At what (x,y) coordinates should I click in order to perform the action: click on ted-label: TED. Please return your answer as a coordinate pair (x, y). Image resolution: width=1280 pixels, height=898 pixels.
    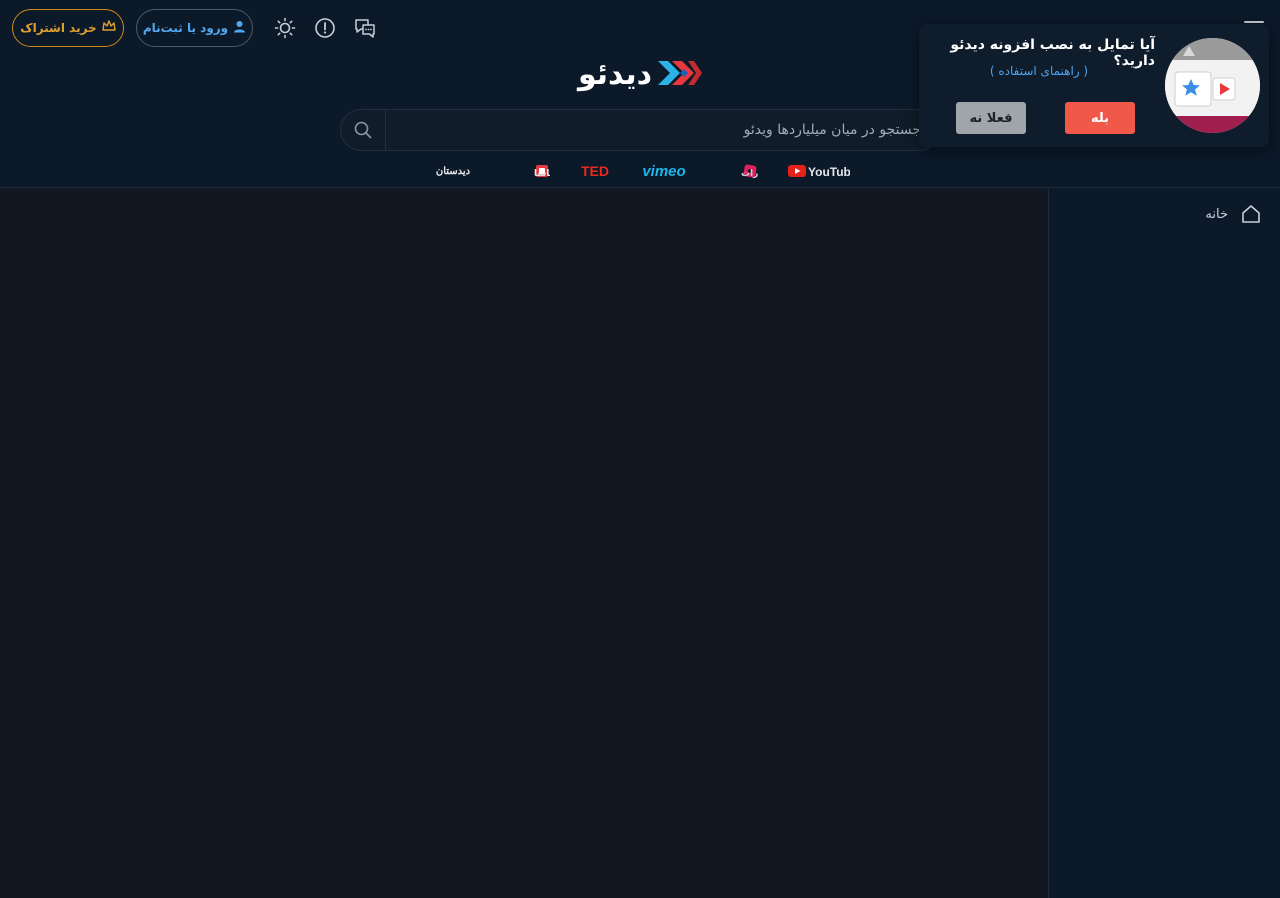
    Looking at the image, I should click on (595, 171).